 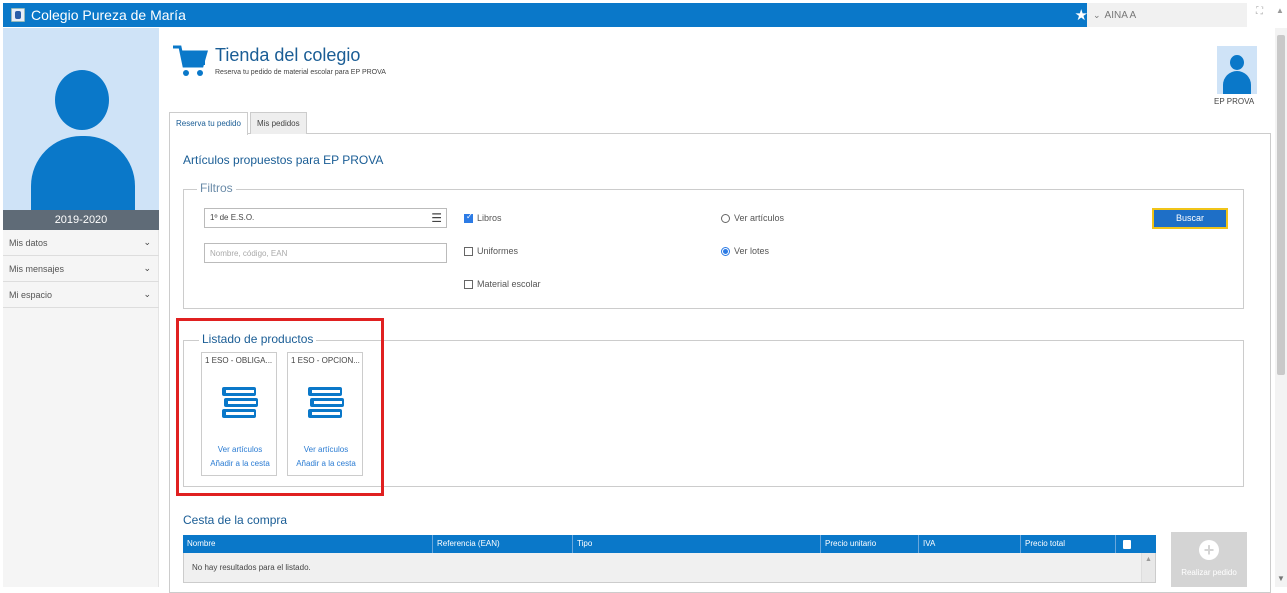 I want to click on fullscreen-icon: ⛶, so click(x=1259, y=11).